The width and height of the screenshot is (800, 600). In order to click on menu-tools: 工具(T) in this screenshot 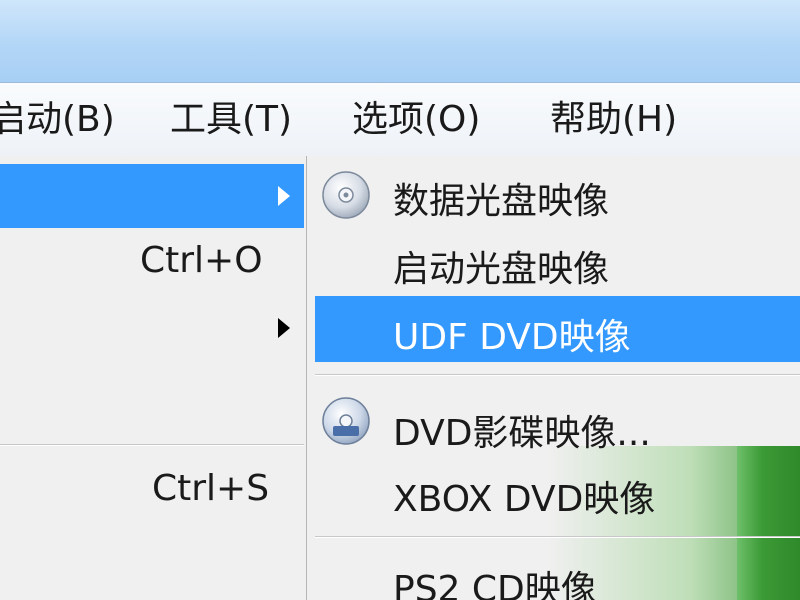, I will do `click(231, 120)`.